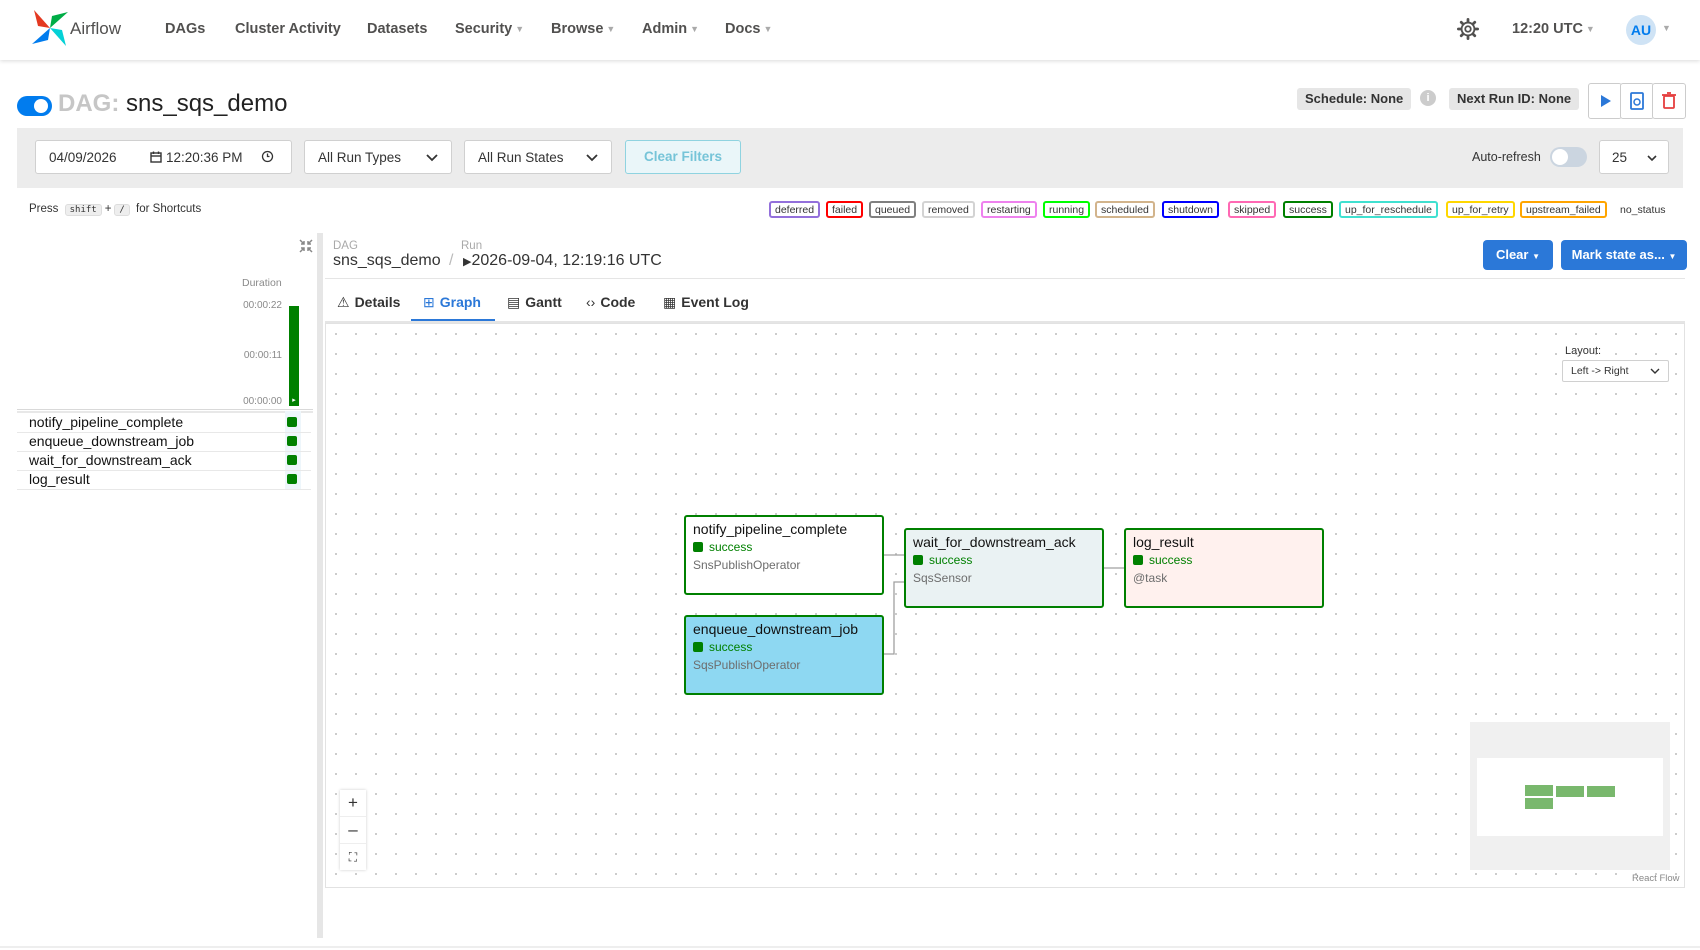  I want to click on document-icon: ▦, so click(670, 302).